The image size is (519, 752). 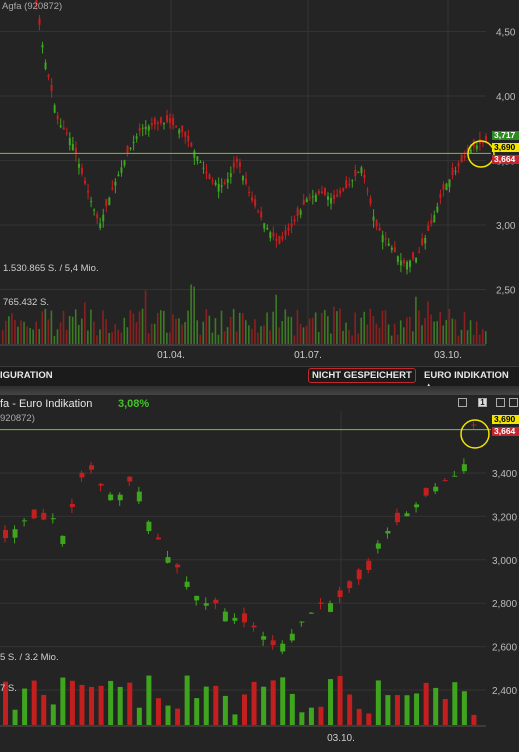 I want to click on bottom-y-tick-label: 2,400, so click(x=504, y=691).